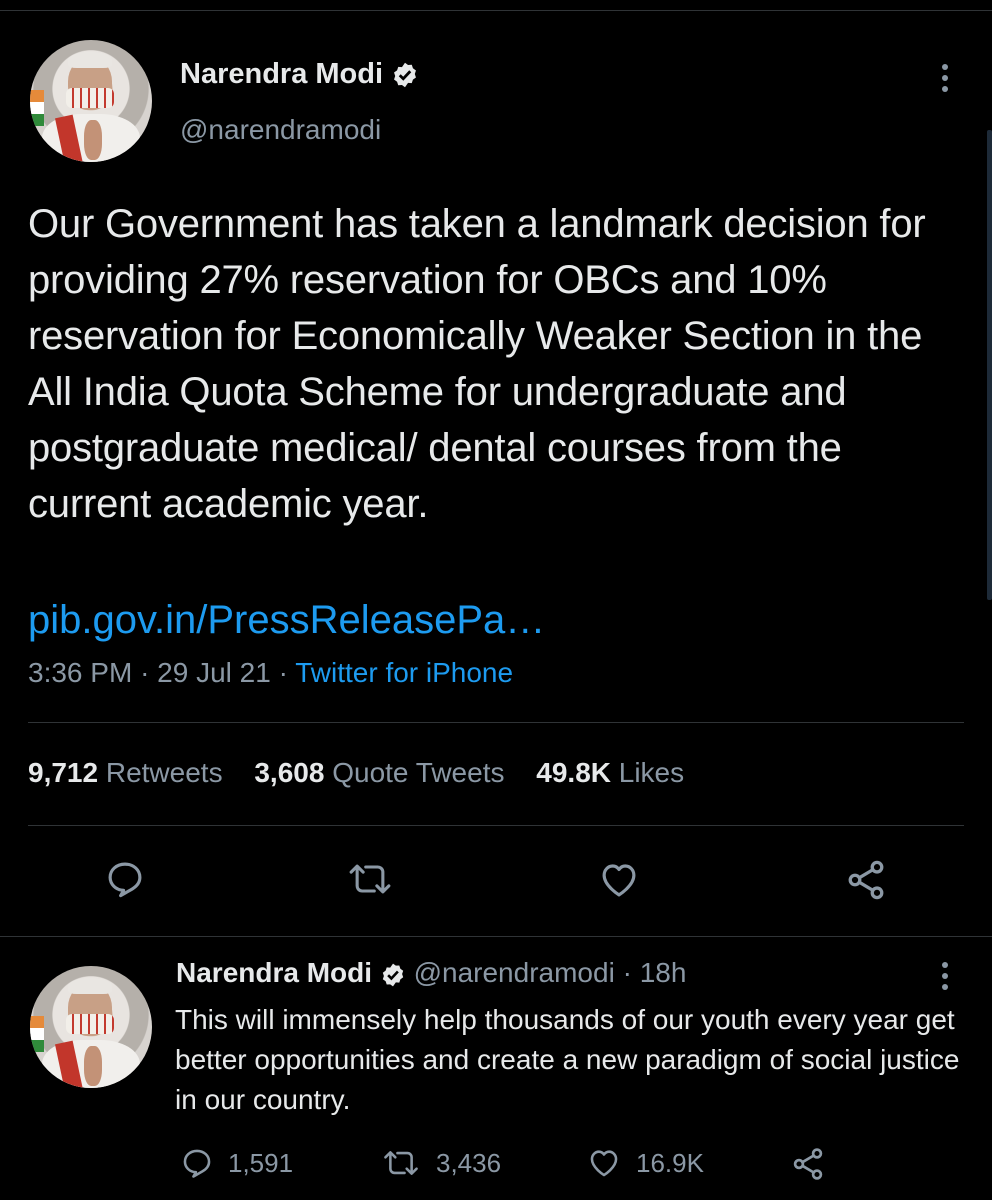  I want to click on main-tweet-author-name: Narendra Modi, so click(299, 74).